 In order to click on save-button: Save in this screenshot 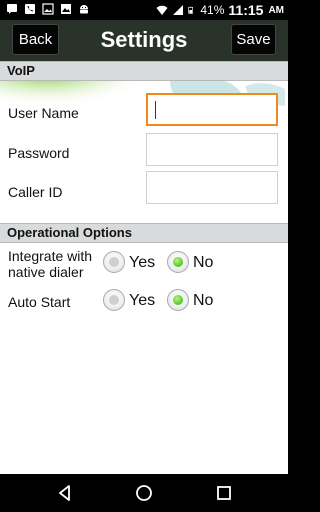, I will do `click(253, 39)`.